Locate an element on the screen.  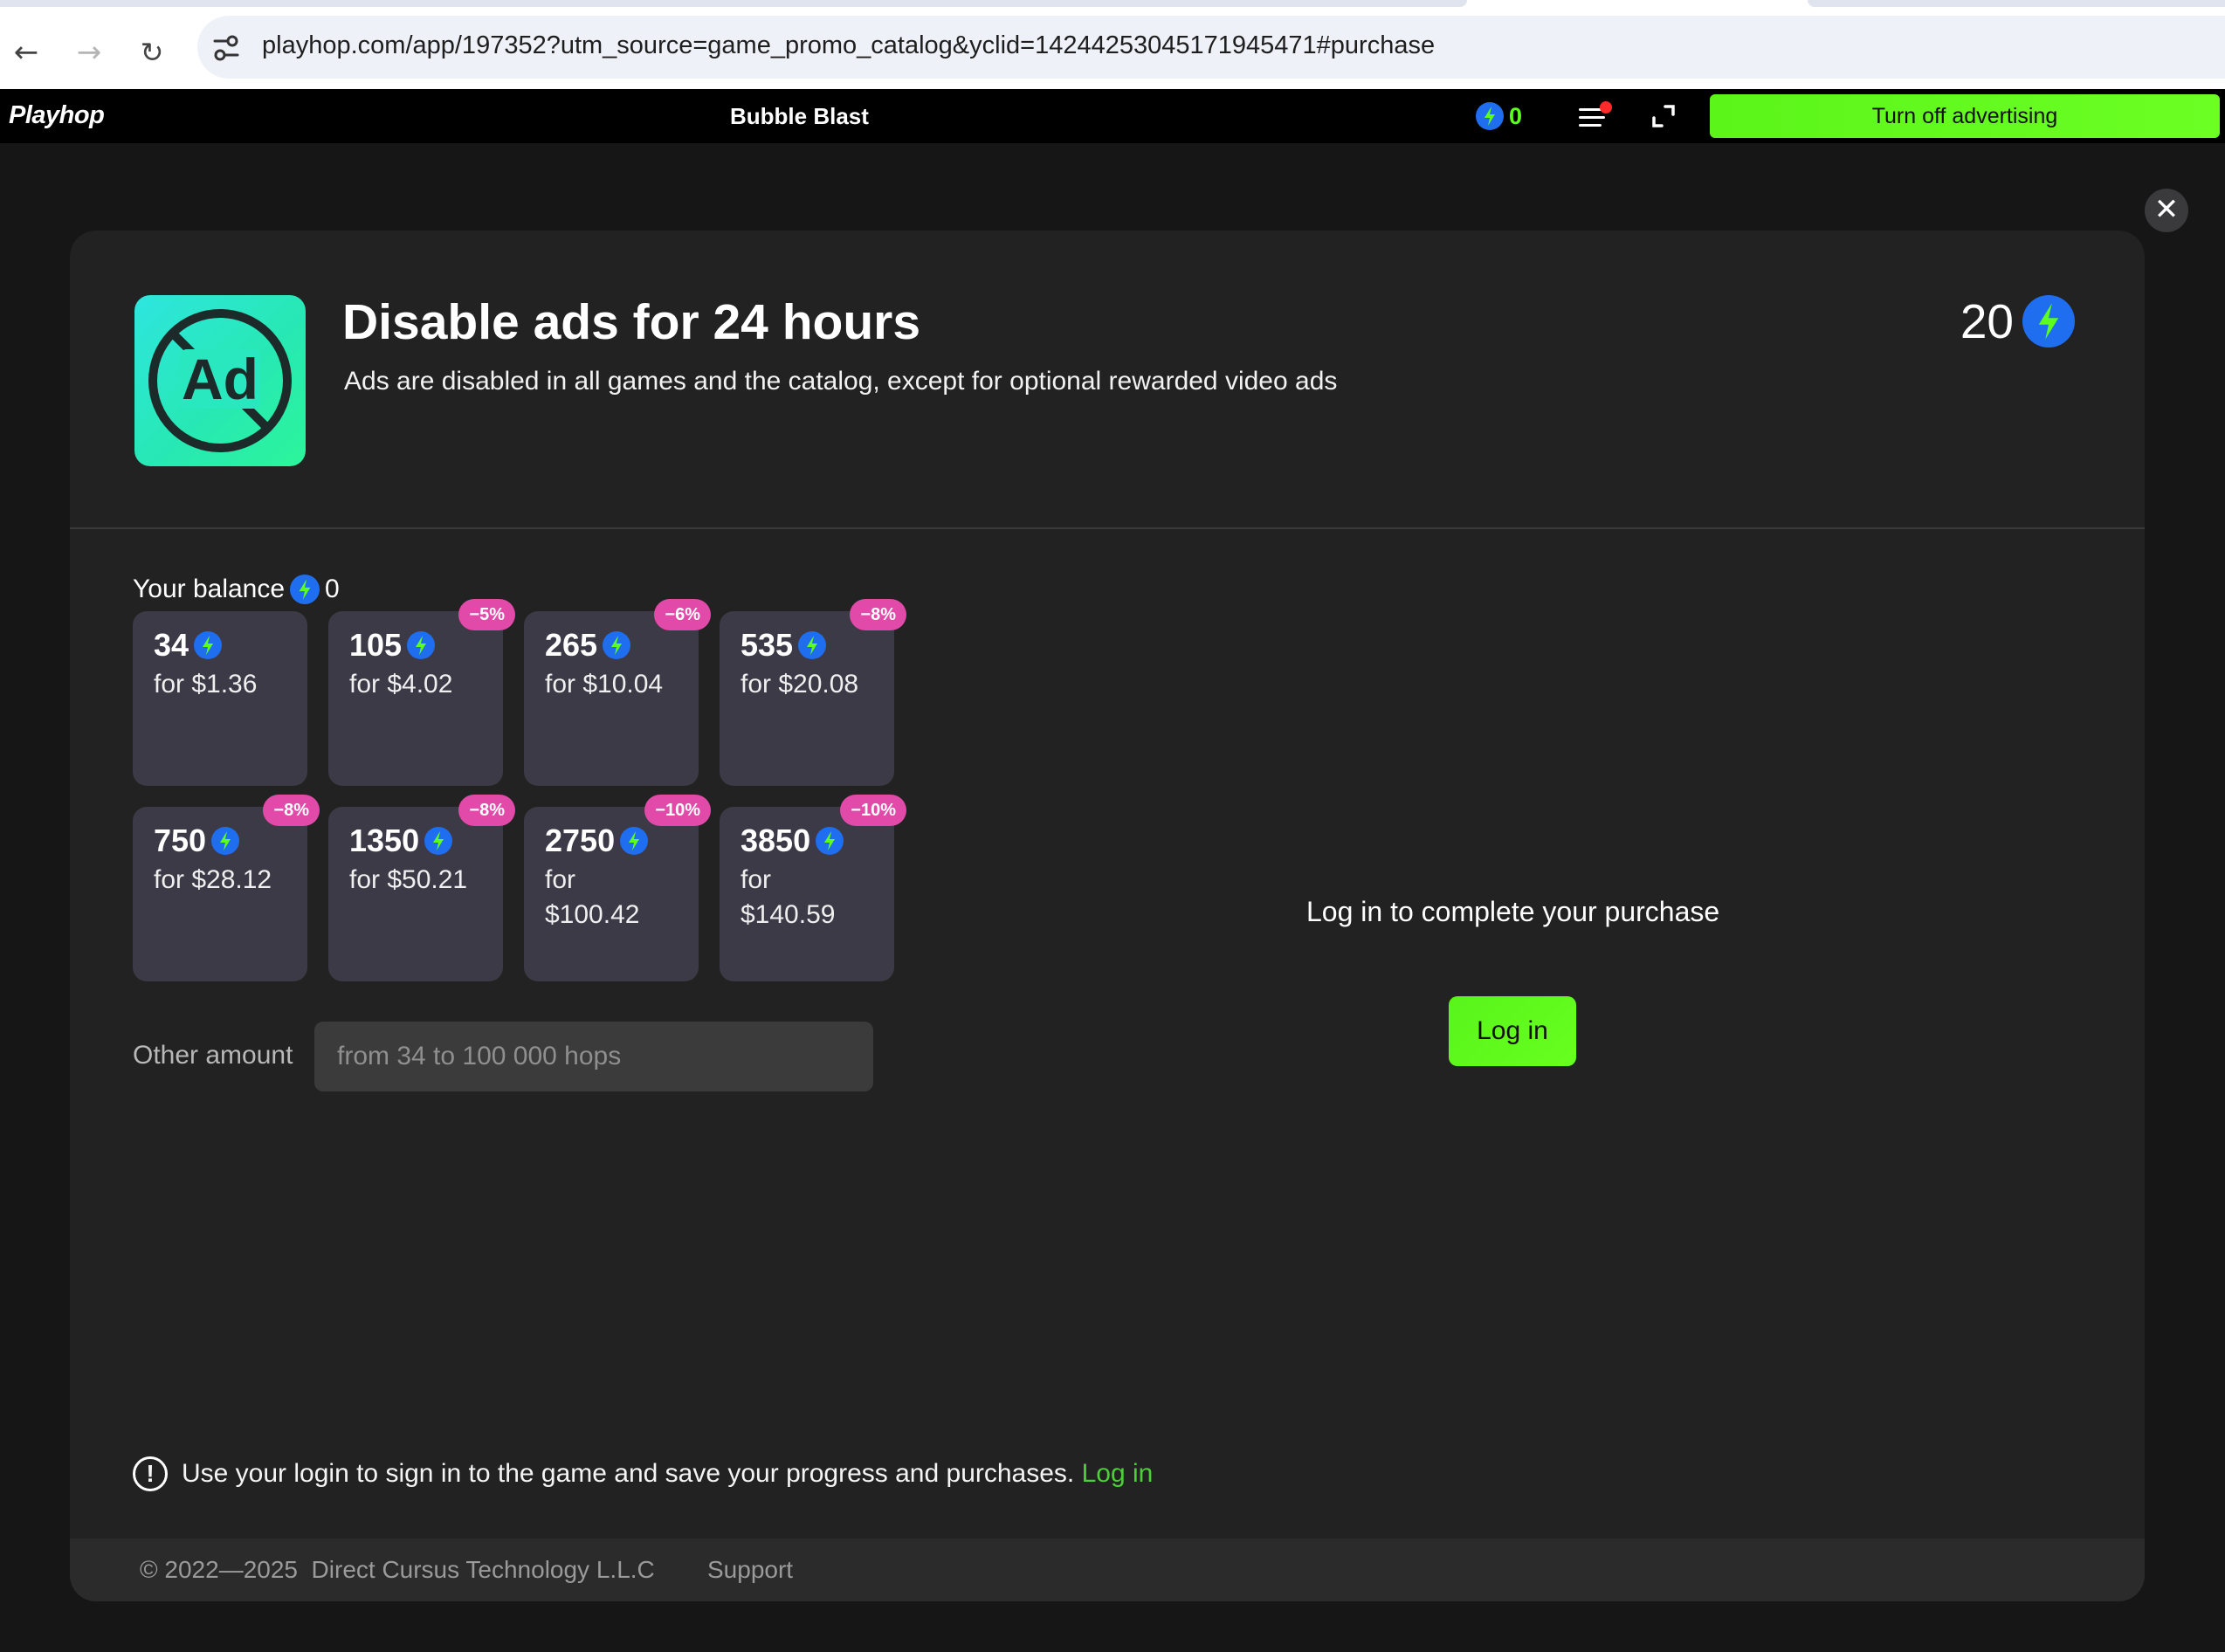
hop-pack-card: −8% 750 for $28.12 is located at coordinates (226, 888).